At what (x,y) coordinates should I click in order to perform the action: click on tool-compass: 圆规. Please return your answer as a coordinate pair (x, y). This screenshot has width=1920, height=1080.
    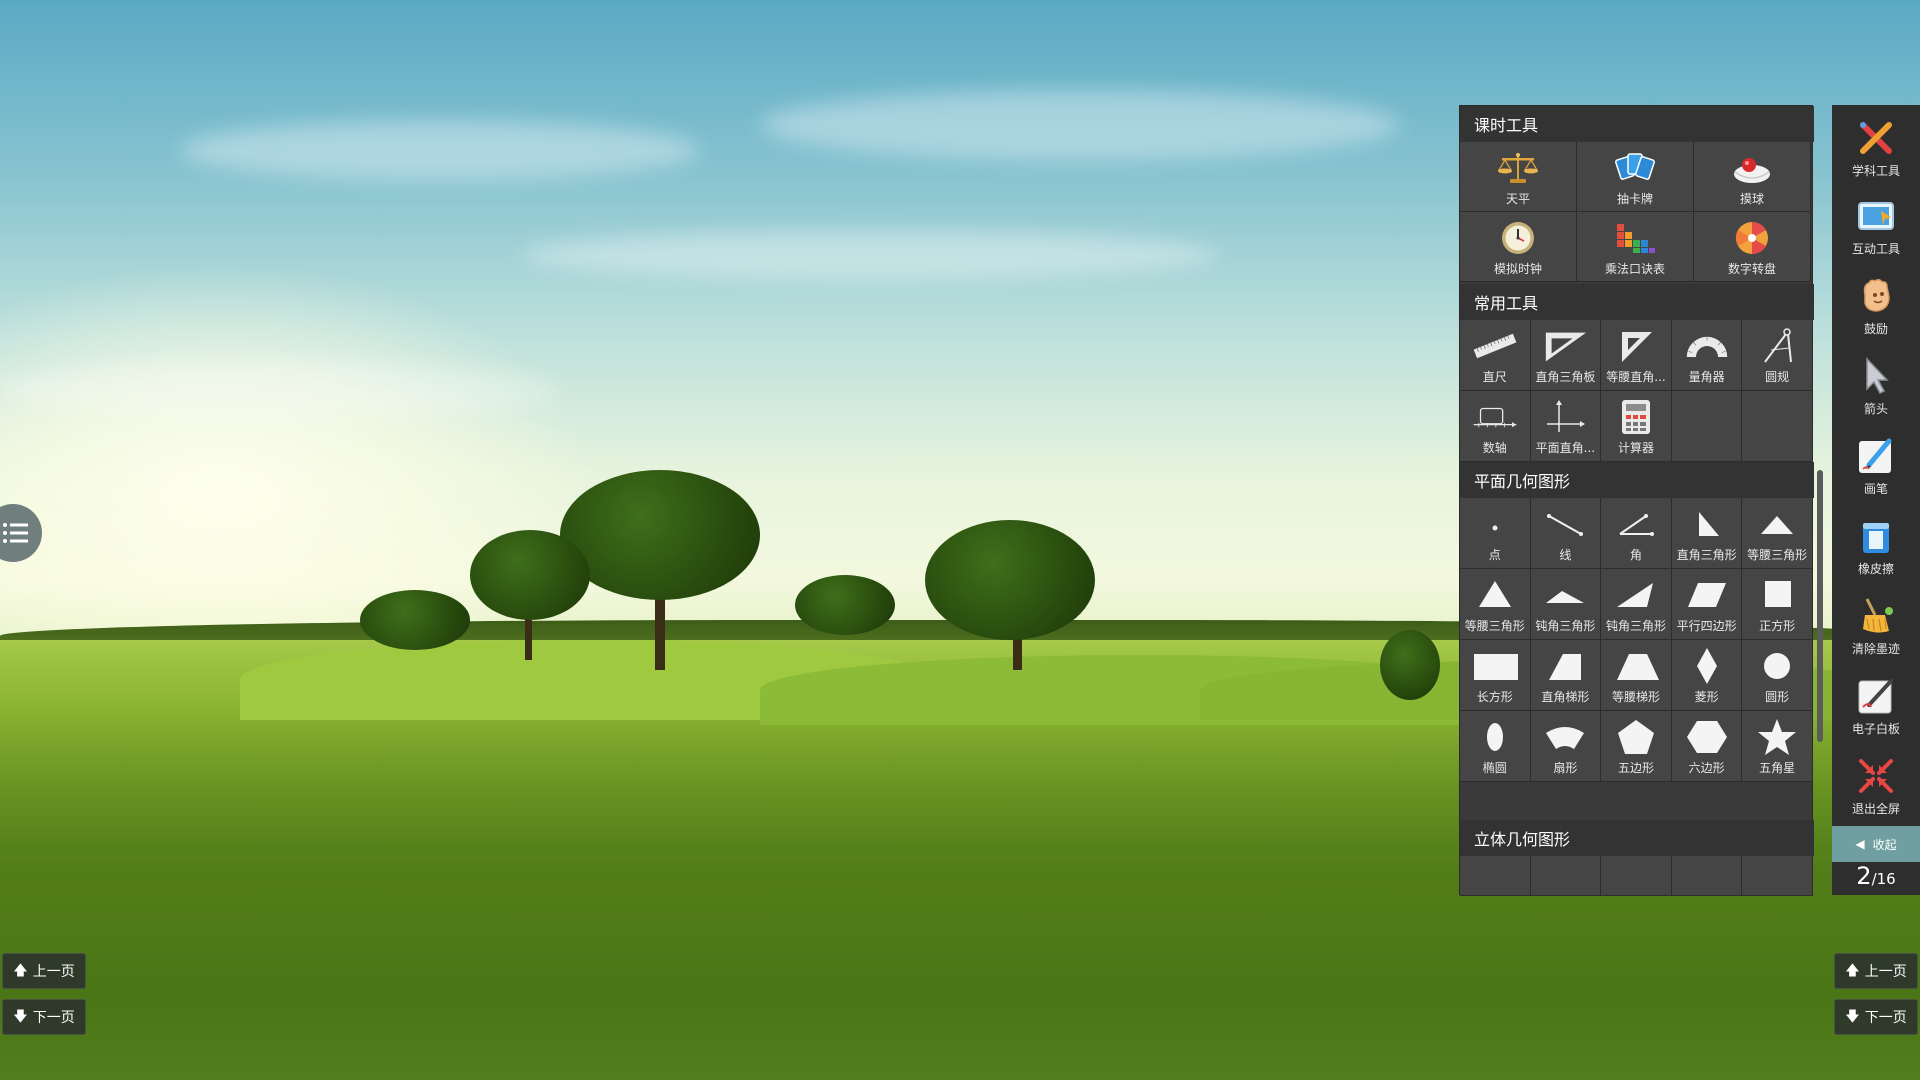
    Looking at the image, I should click on (1777, 355).